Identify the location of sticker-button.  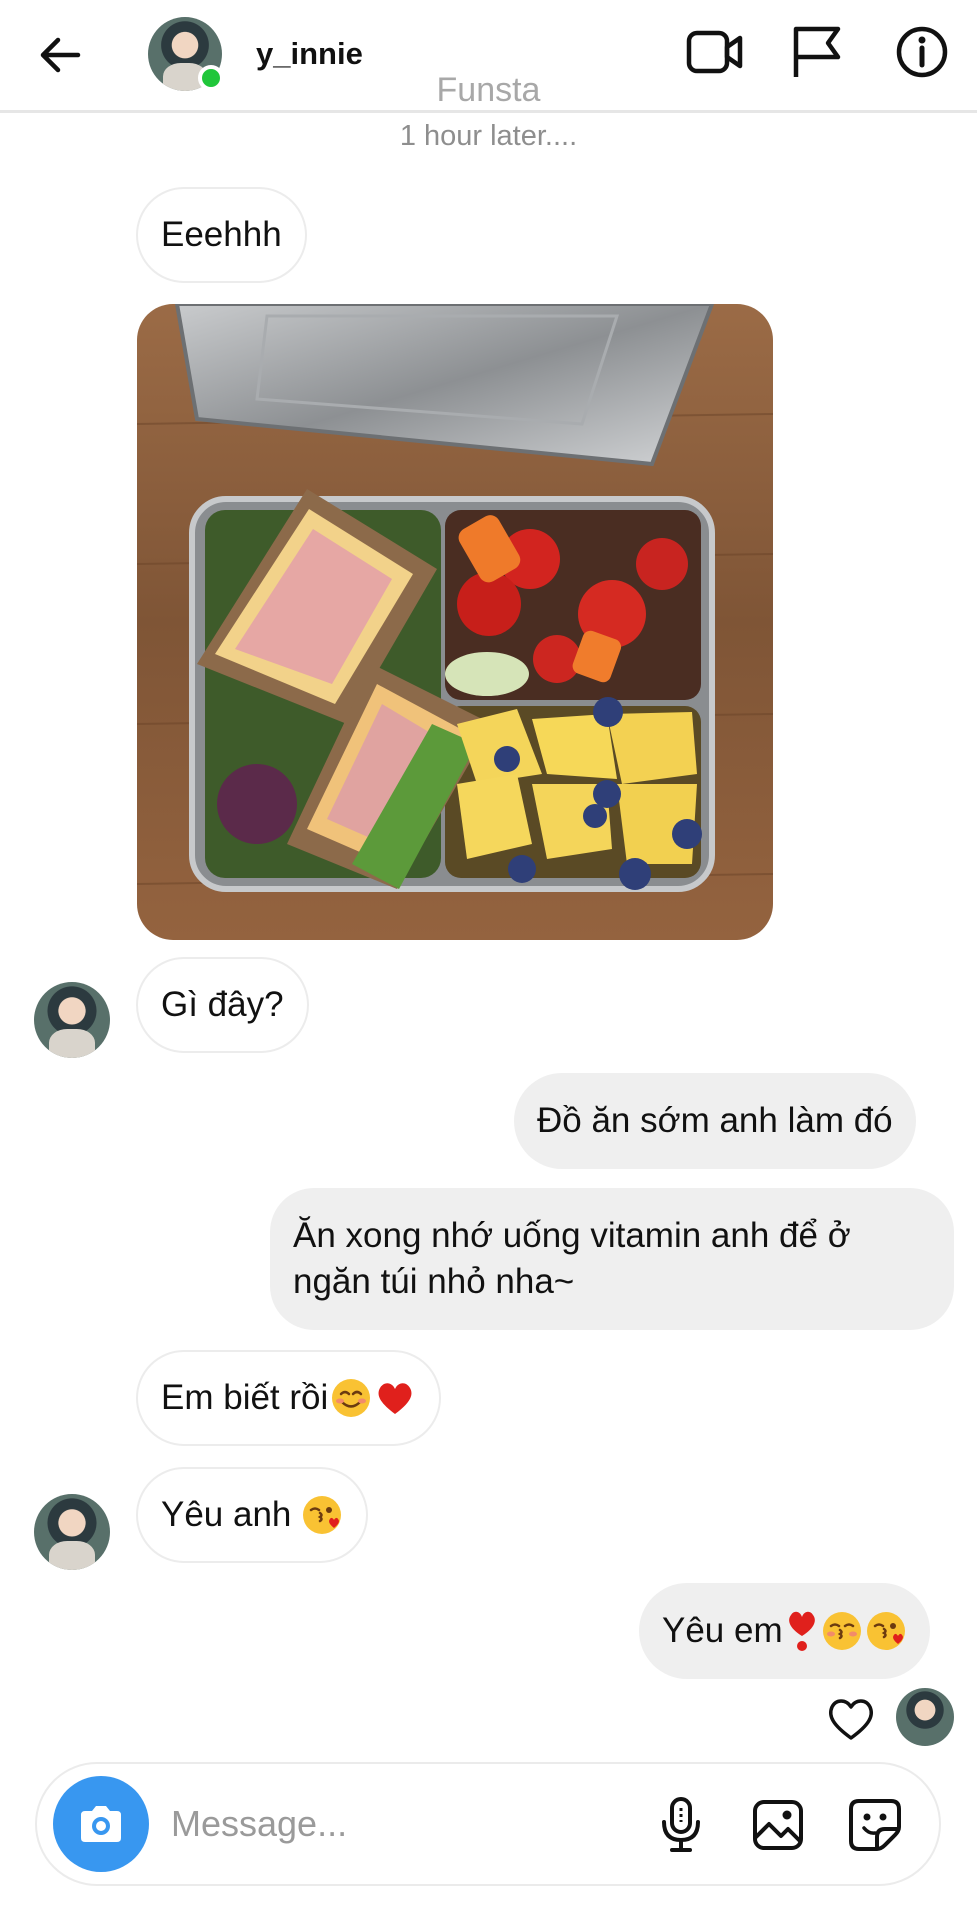
(875, 1825).